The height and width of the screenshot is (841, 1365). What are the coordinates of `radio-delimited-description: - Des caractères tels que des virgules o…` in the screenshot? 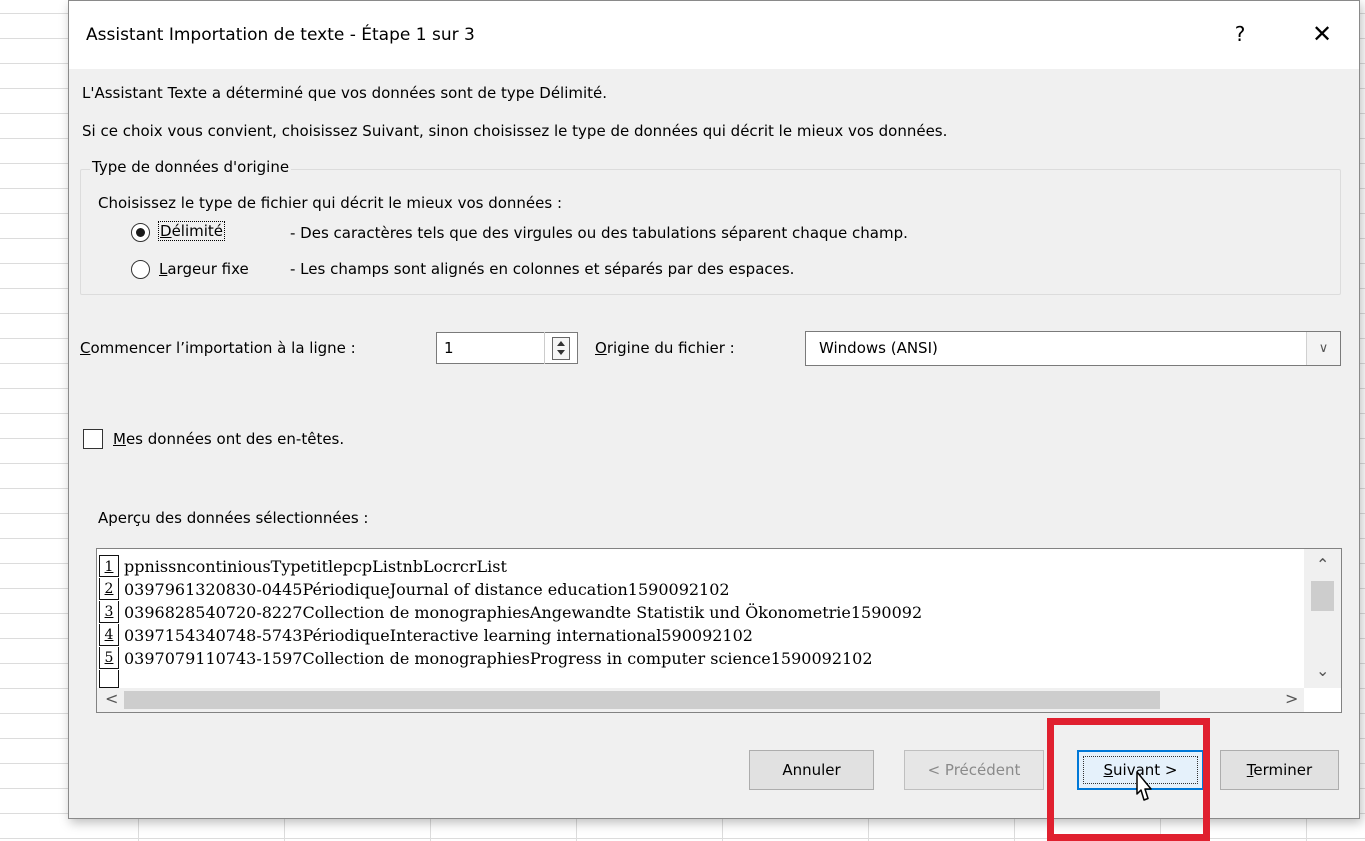 It's located at (599, 233).